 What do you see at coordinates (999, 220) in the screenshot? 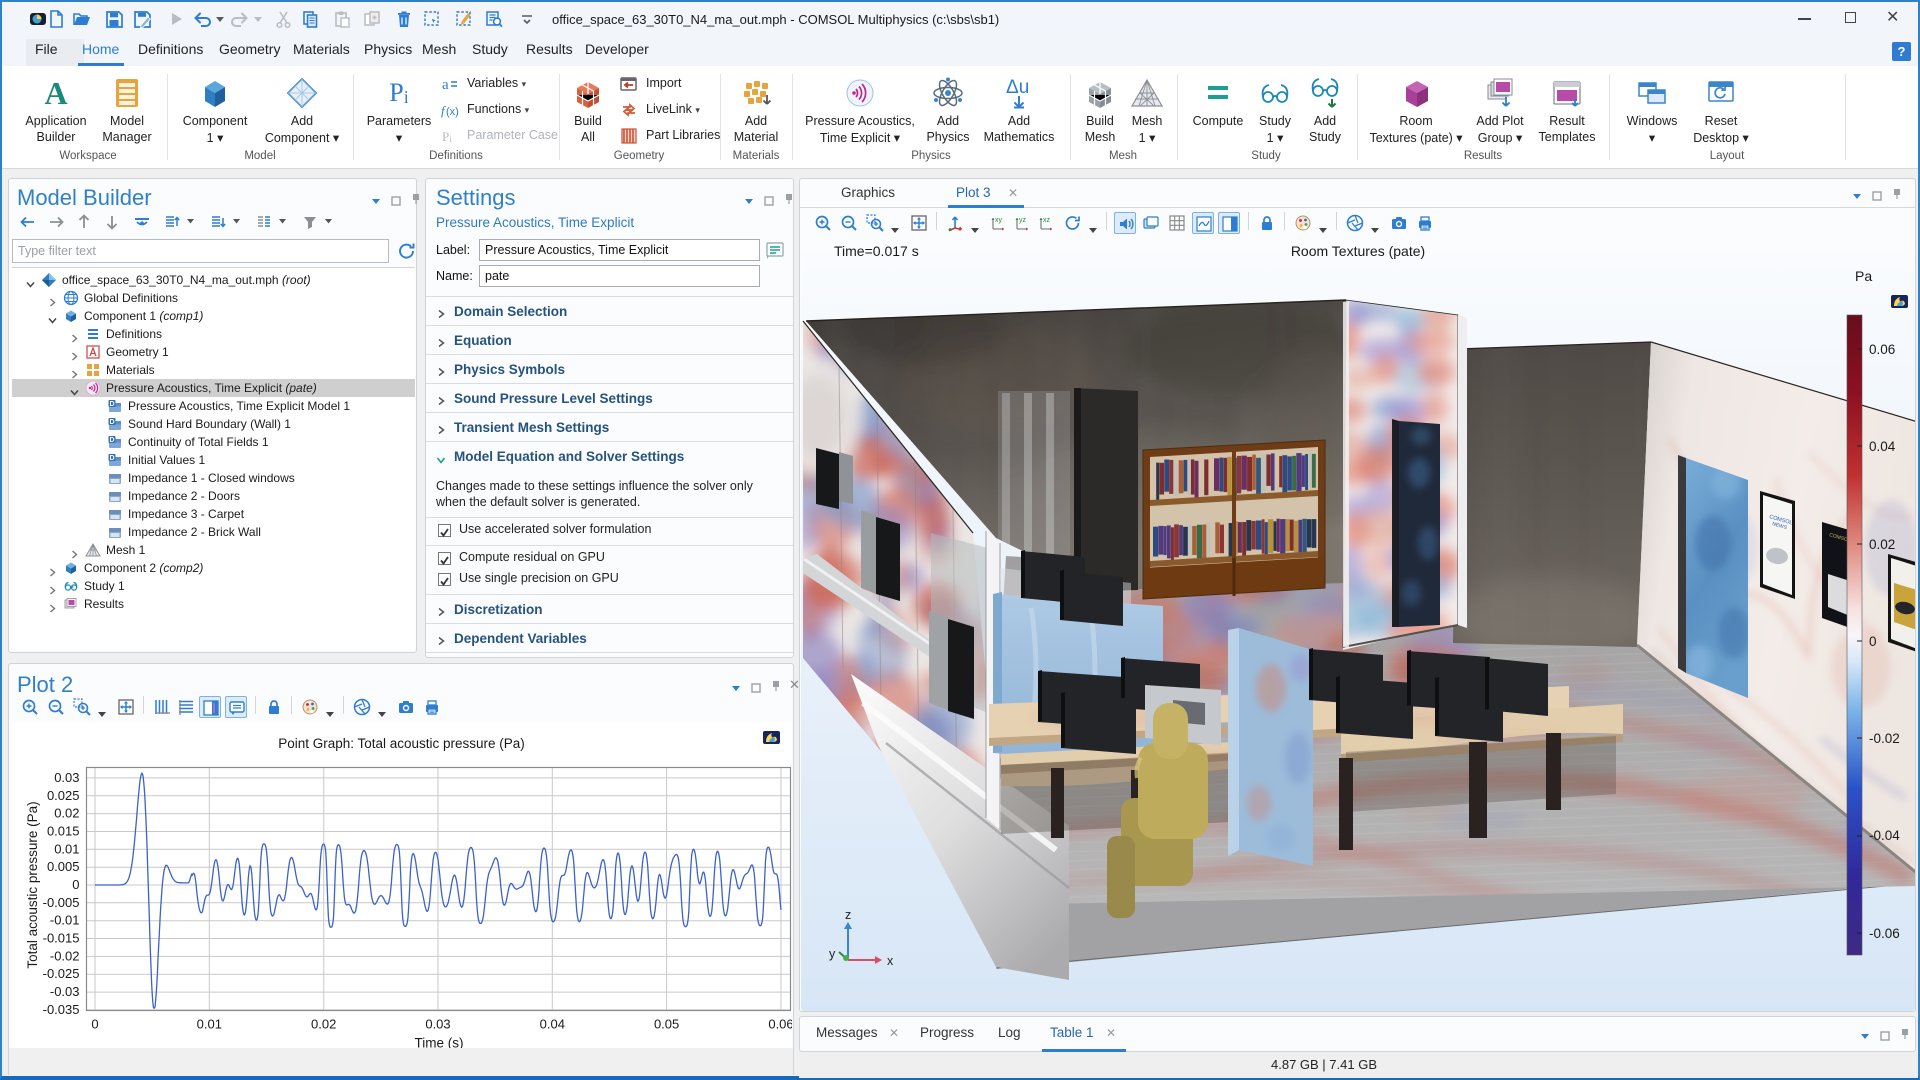
I see `svg-text: xy` at bounding box center [999, 220].